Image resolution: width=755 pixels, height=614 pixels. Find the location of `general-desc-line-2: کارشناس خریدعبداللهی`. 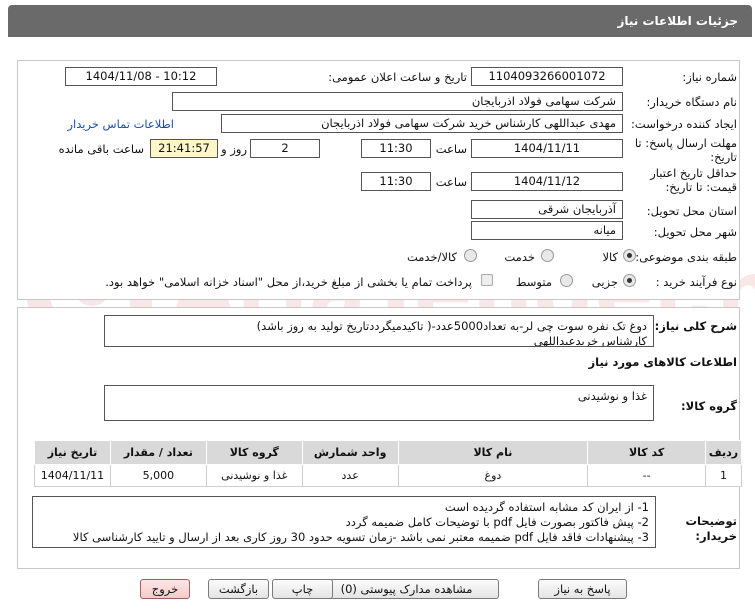

general-desc-line-2: کارشناس خریدعبداللهی is located at coordinates (590, 340).